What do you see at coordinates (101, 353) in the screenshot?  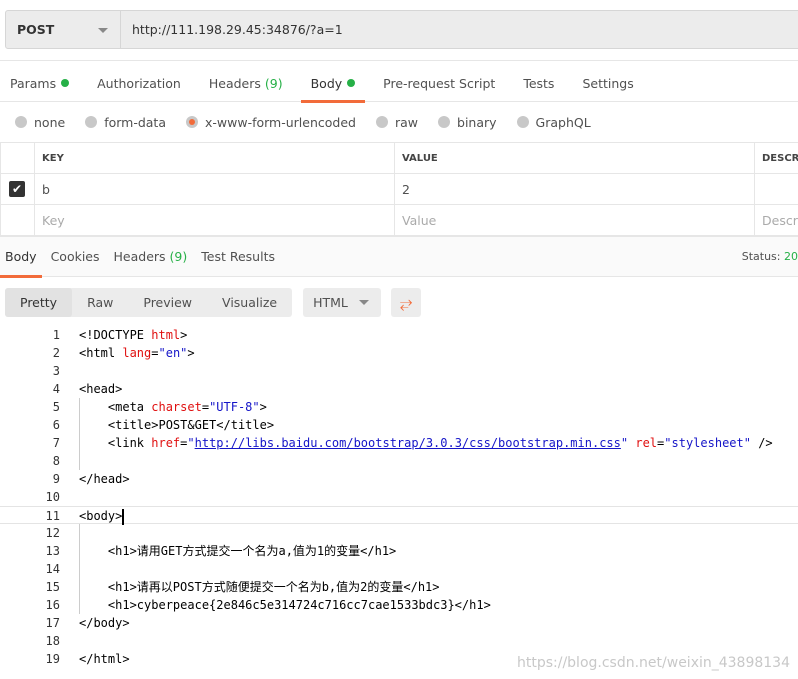 I see `code-token: <html` at bounding box center [101, 353].